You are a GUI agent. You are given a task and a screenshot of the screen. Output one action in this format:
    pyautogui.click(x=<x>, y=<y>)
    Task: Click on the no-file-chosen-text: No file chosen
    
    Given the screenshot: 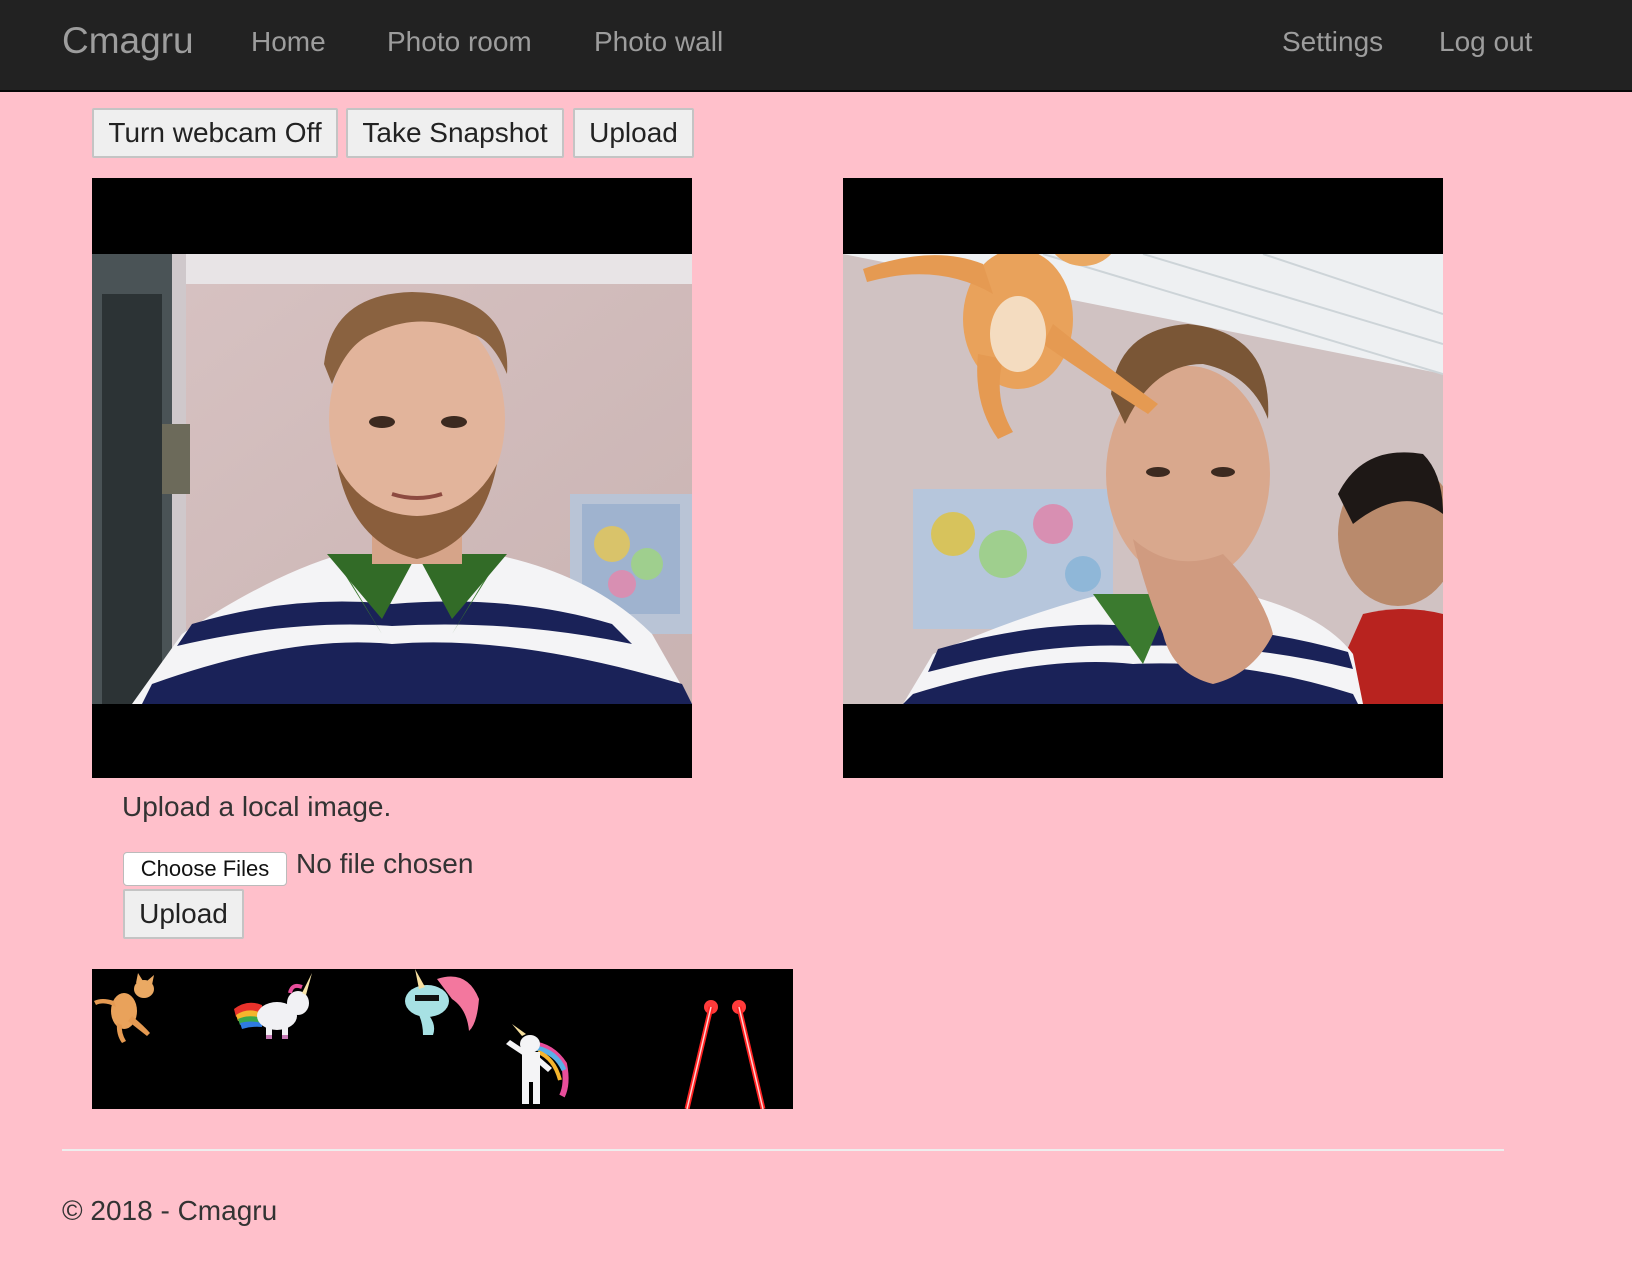 What is the action you would take?
    pyautogui.click(x=385, y=863)
    